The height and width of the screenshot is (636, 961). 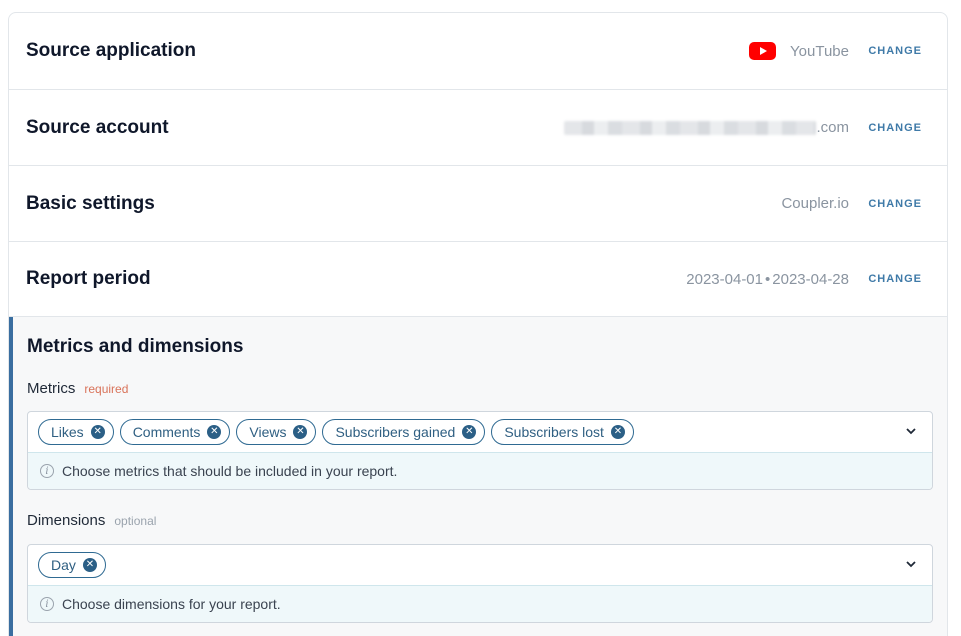 What do you see at coordinates (90, 203) in the screenshot?
I see `basic-settings-title: Basic settings` at bounding box center [90, 203].